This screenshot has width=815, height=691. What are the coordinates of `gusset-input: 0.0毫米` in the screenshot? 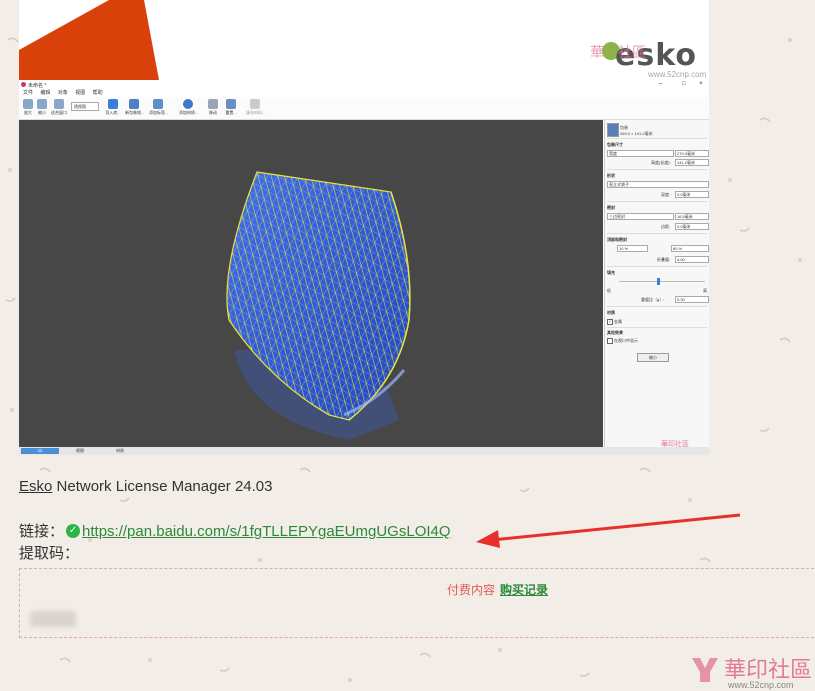 It's located at (692, 226).